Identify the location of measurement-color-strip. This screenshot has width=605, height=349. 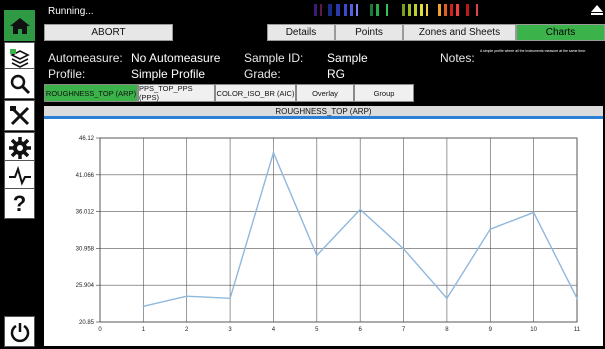
(396, 10).